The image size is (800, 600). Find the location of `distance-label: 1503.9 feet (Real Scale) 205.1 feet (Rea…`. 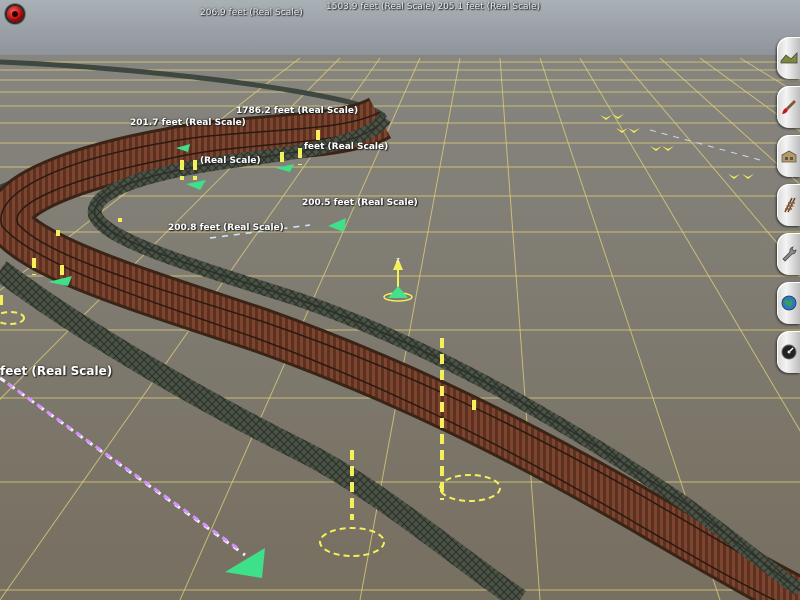

distance-label: 1503.9 feet (Real Scale) 205.1 feet (Rea… is located at coordinates (433, 7).